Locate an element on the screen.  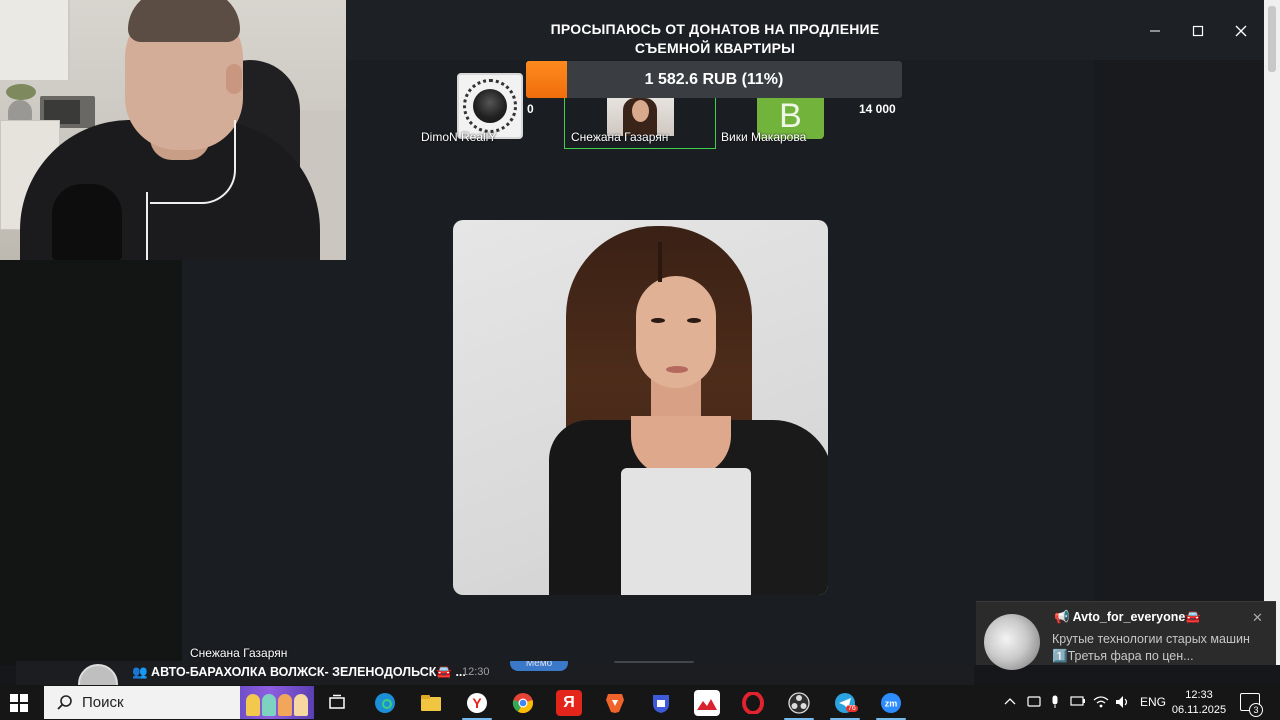
taskbar-search: Поиск is located at coordinates (179, 702).